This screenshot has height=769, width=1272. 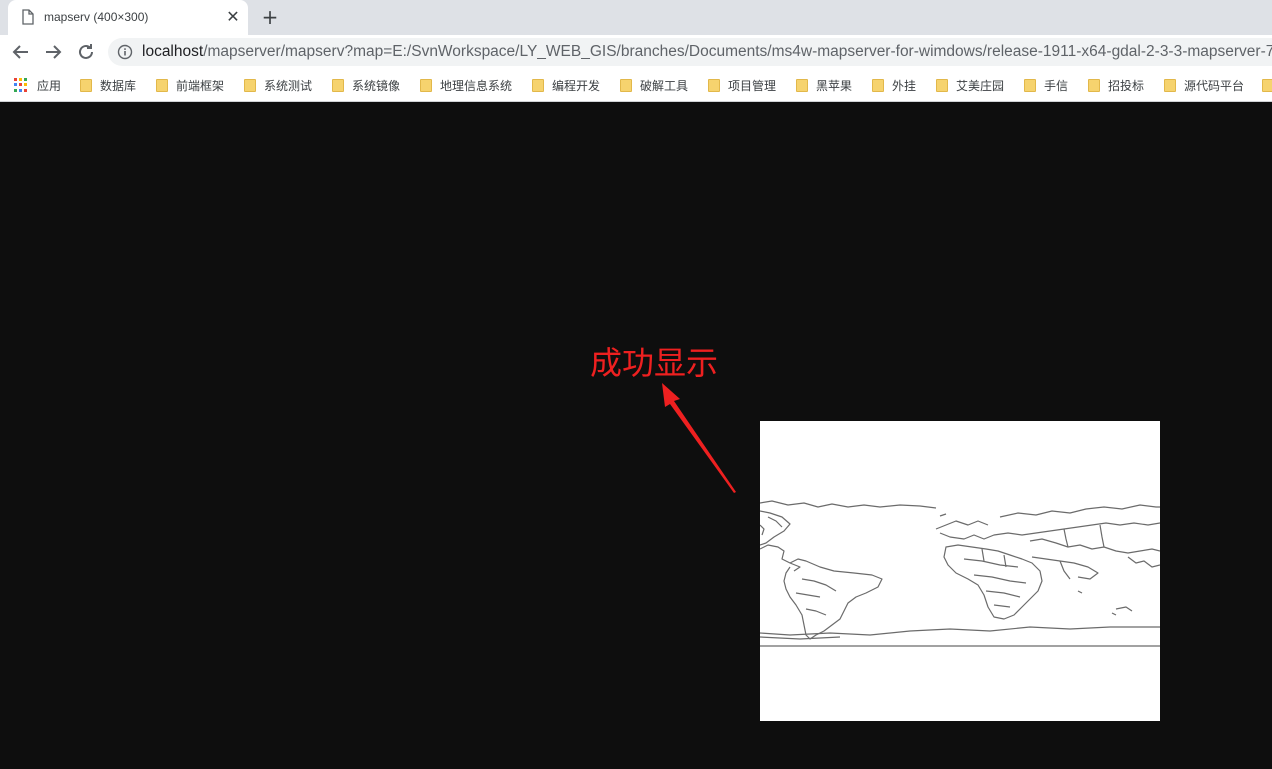 I want to click on bookmark-label: 外挂, so click(x=904, y=85).